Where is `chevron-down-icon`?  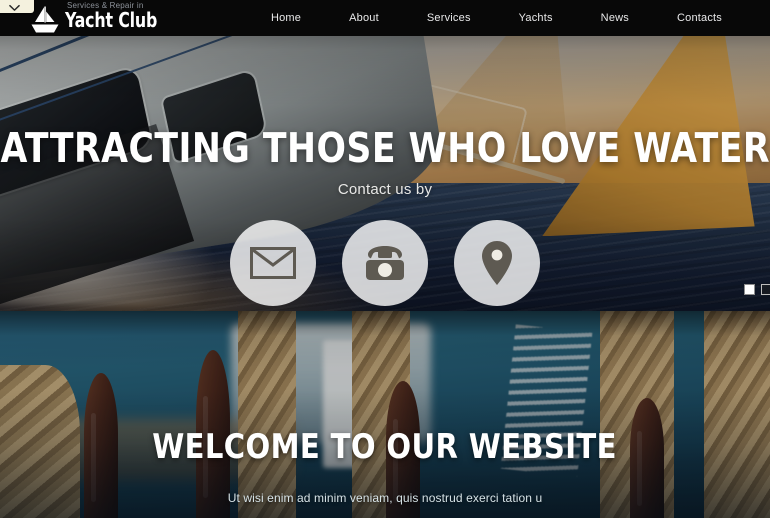 chevron-down-icon is located at coordinates (14, 8).